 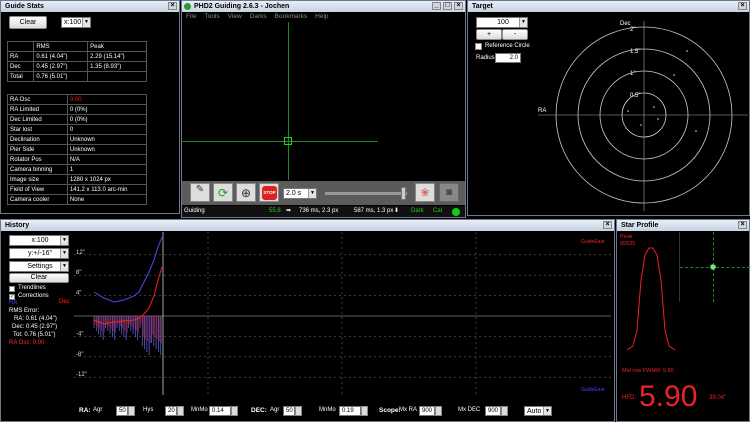 I want to click on table-cell: Dec Limited, so click(x=37, y=119).